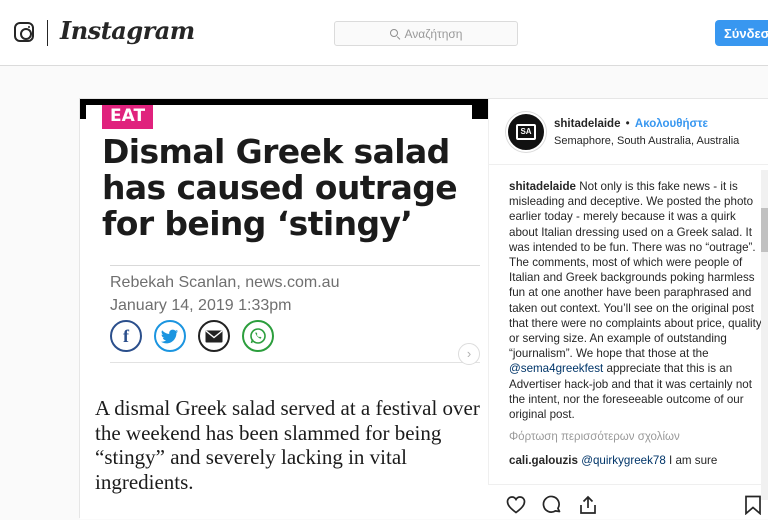 This screenshot has height=520, width=768. Describe the element at coordinates (24, 32) in the screenshot. I see `instagram-camera-icon` at that location.